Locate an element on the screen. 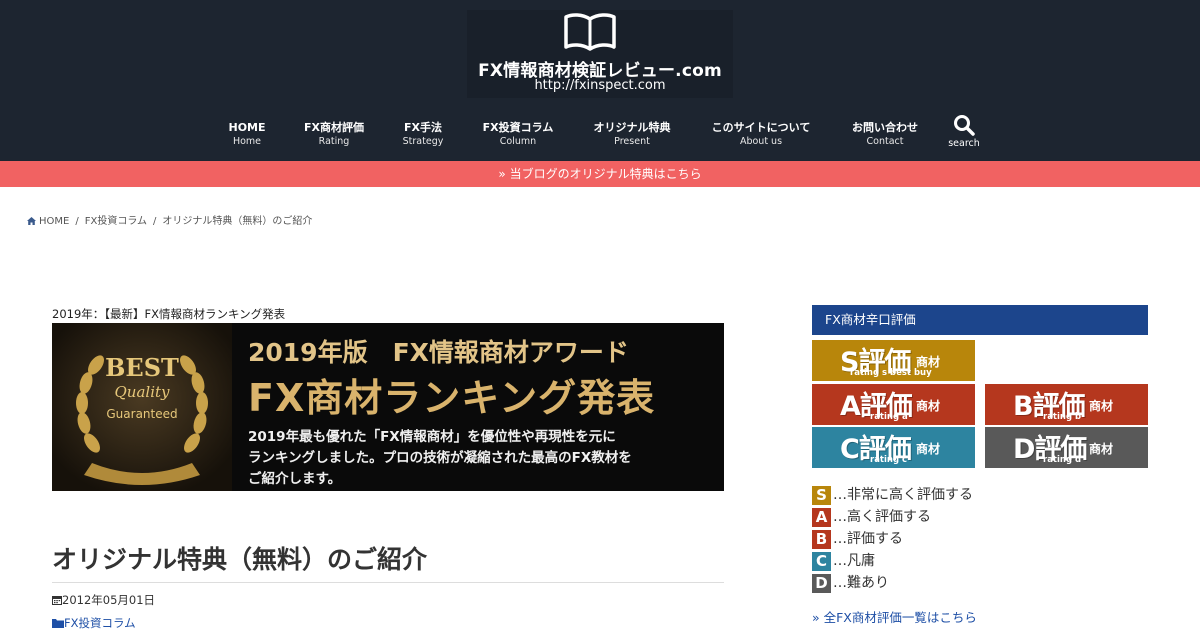 This screenshot has width=1200, height=631. post-category-link: FX投資コラム is located at coordinates (94, 623).